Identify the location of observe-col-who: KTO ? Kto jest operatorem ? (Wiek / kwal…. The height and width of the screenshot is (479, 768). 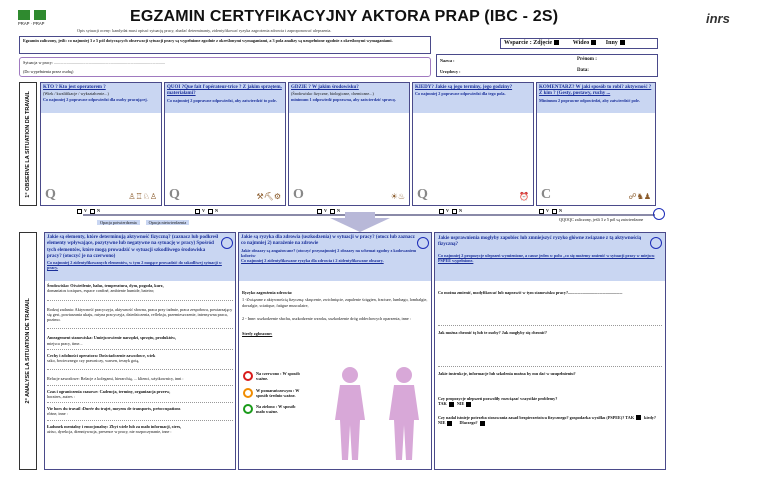
(101, 144).